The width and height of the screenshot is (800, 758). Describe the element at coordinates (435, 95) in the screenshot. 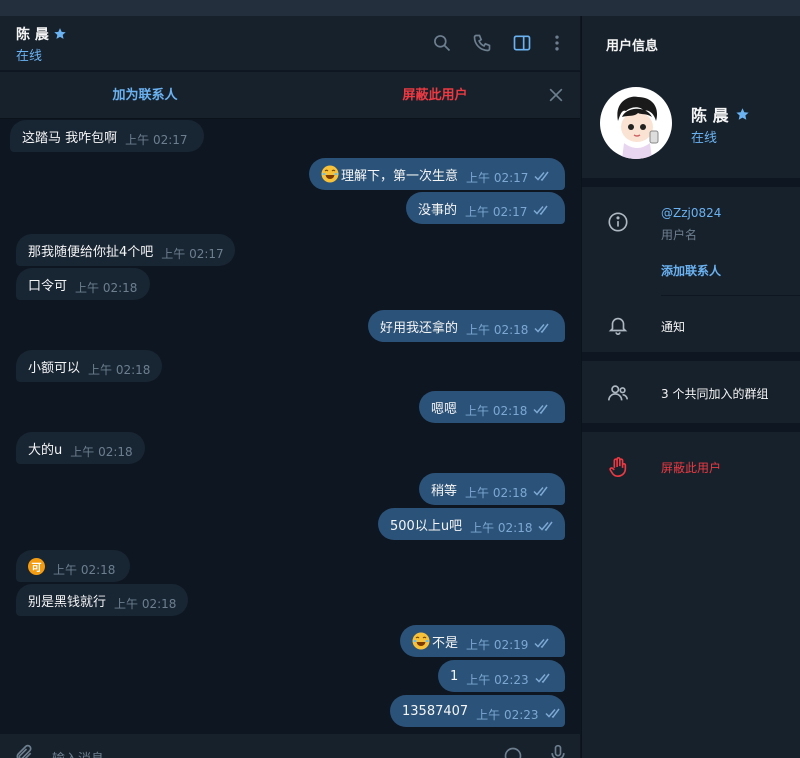

I see `block-user-button: 屏蔽此用户` at that location.